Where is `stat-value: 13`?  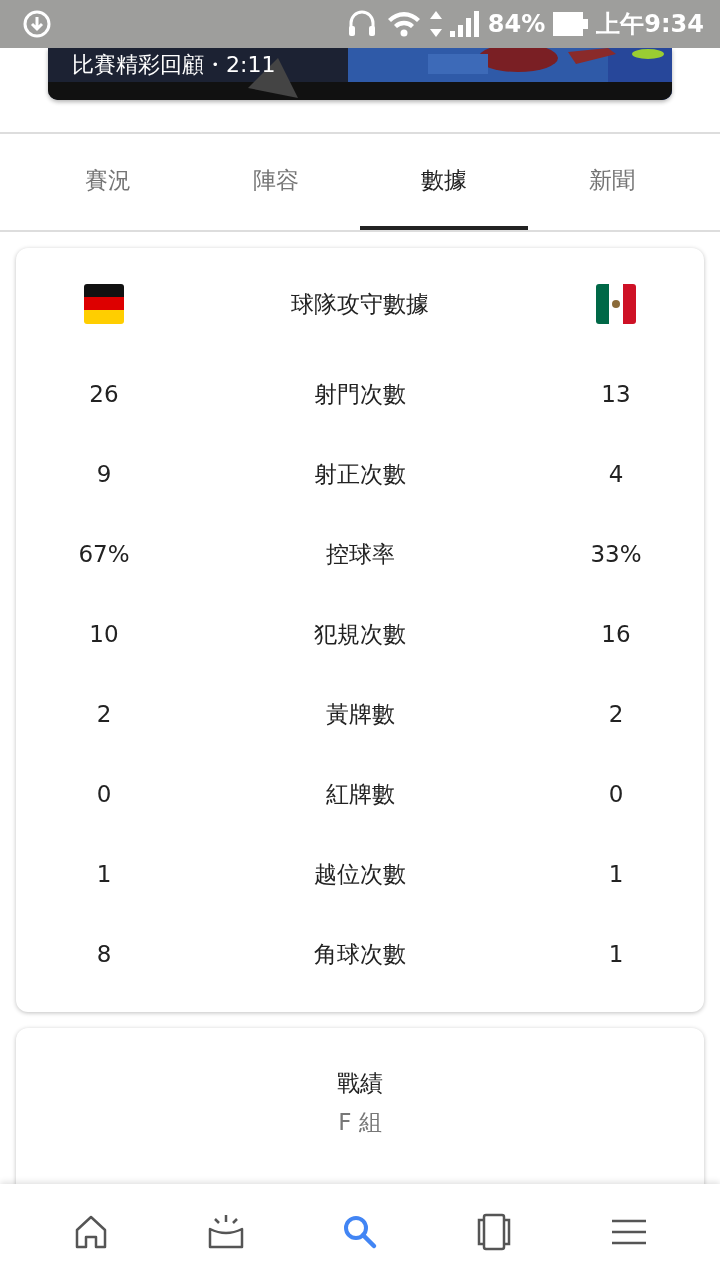 stat-value: 13 is located at coordinates (616, 394).